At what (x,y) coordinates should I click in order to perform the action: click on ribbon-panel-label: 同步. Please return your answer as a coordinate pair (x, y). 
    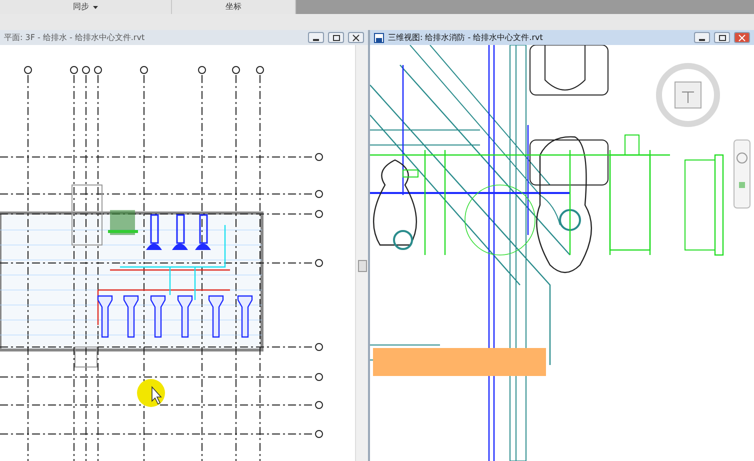
    Looking at the image, I should click on (86, 7).